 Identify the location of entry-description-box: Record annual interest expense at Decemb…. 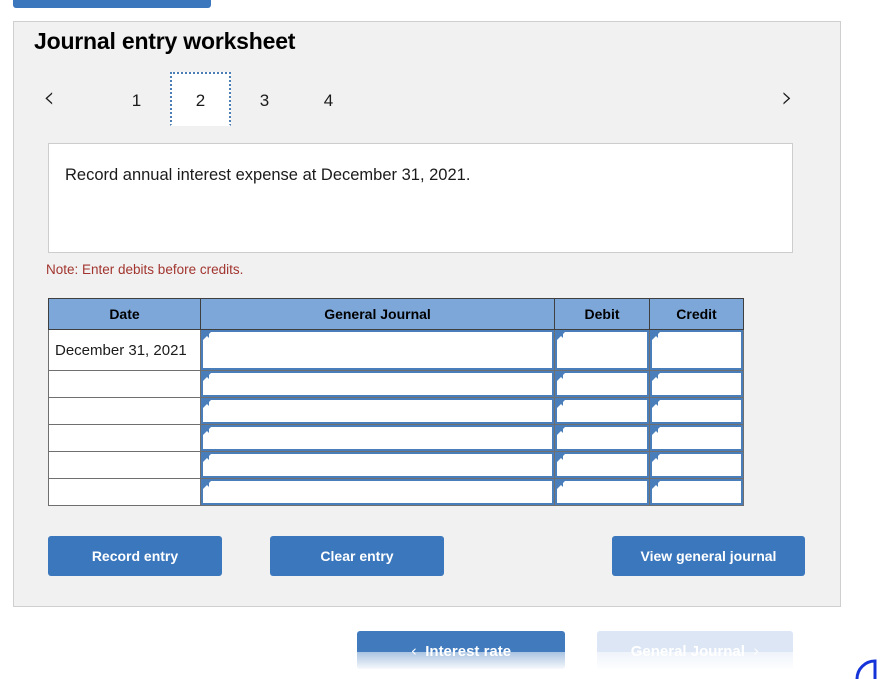
(420, 198).